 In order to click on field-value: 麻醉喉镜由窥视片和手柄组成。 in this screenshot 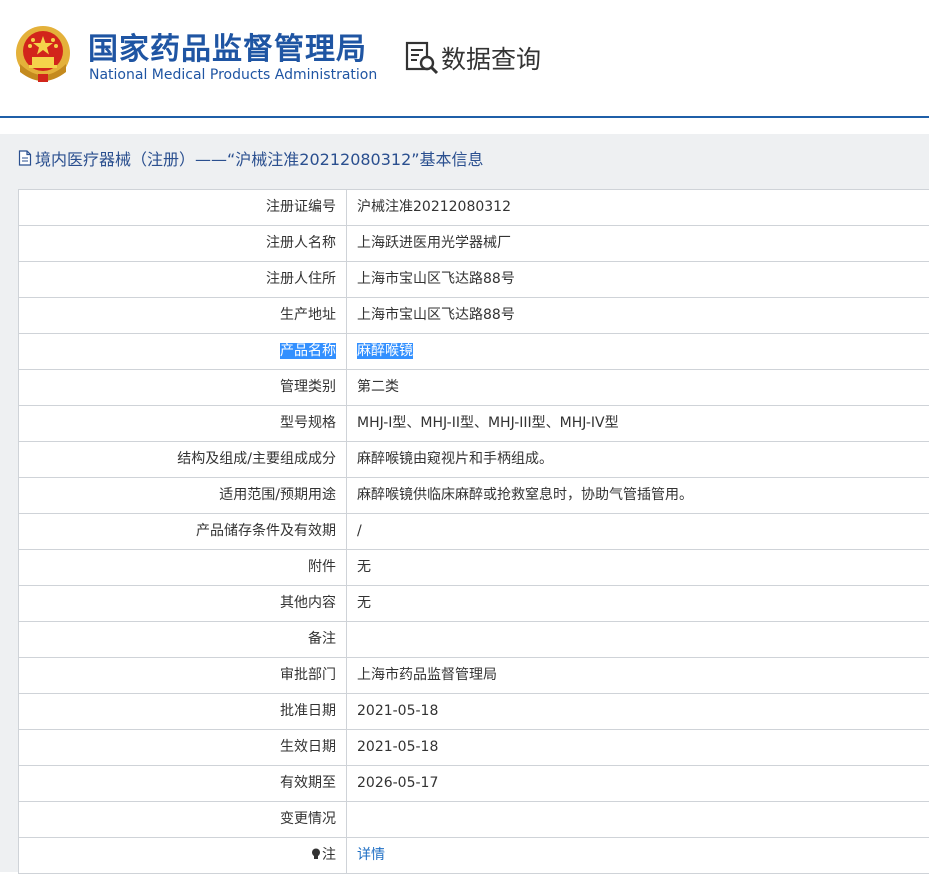, I will do `click(455, 459)`.